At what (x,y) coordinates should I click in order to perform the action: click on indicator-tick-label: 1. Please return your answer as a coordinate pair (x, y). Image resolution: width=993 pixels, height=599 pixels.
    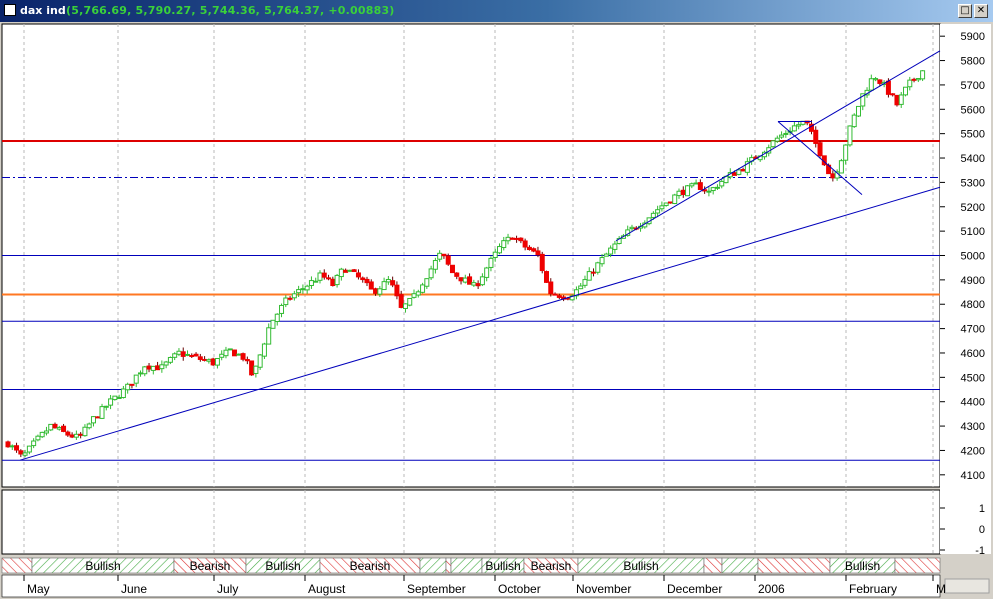
    Looking at the image, I should click on (982, 509).